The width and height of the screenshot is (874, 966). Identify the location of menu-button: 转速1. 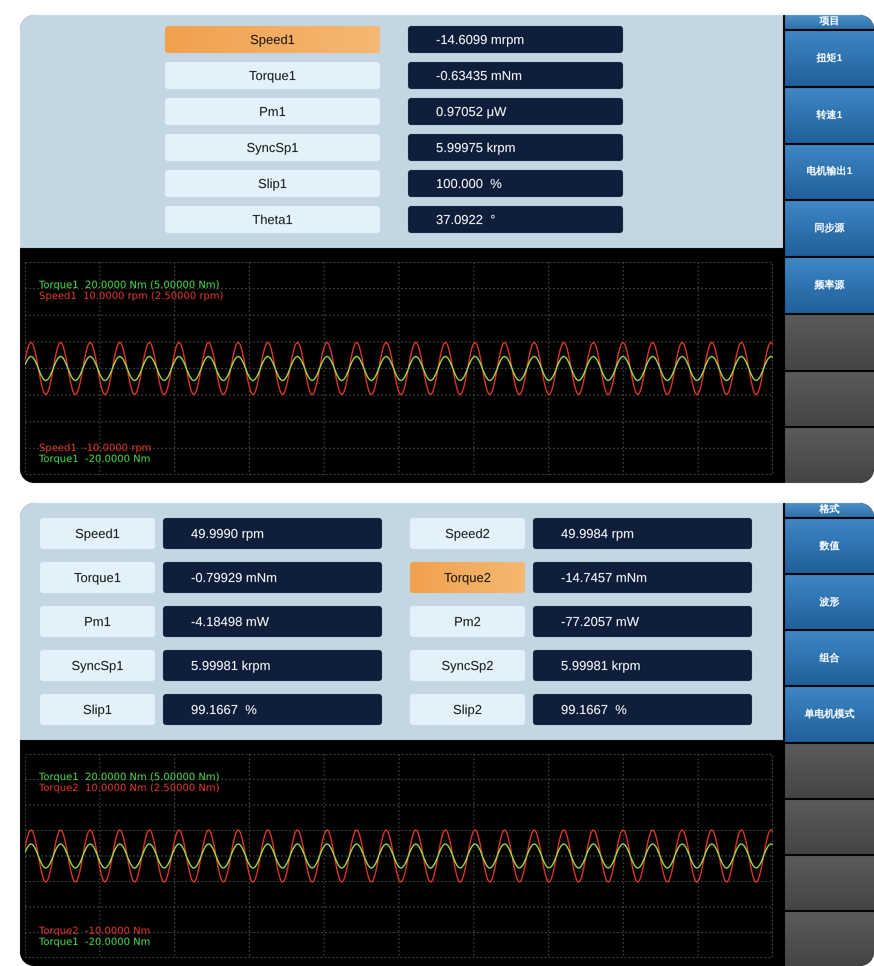
(829, 115).